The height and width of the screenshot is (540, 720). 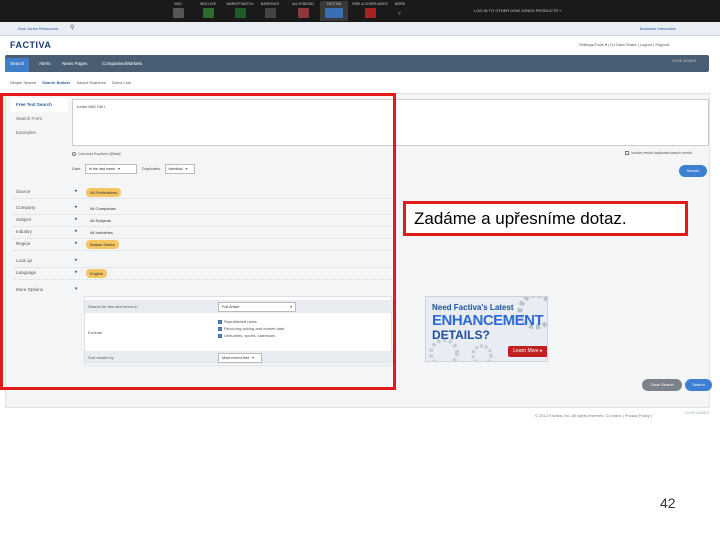 What do you see at coordinates (45, 65) in the screenshot?
I see `tab-alerts: Alerts` at bounding box center [45, 65].